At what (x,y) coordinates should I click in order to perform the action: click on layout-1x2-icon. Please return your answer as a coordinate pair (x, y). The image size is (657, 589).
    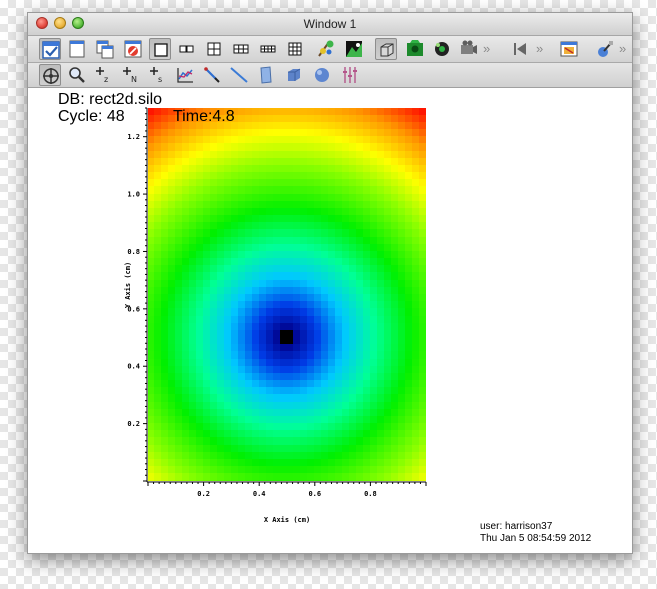
    Looking at the image, I should click on (187, 49).